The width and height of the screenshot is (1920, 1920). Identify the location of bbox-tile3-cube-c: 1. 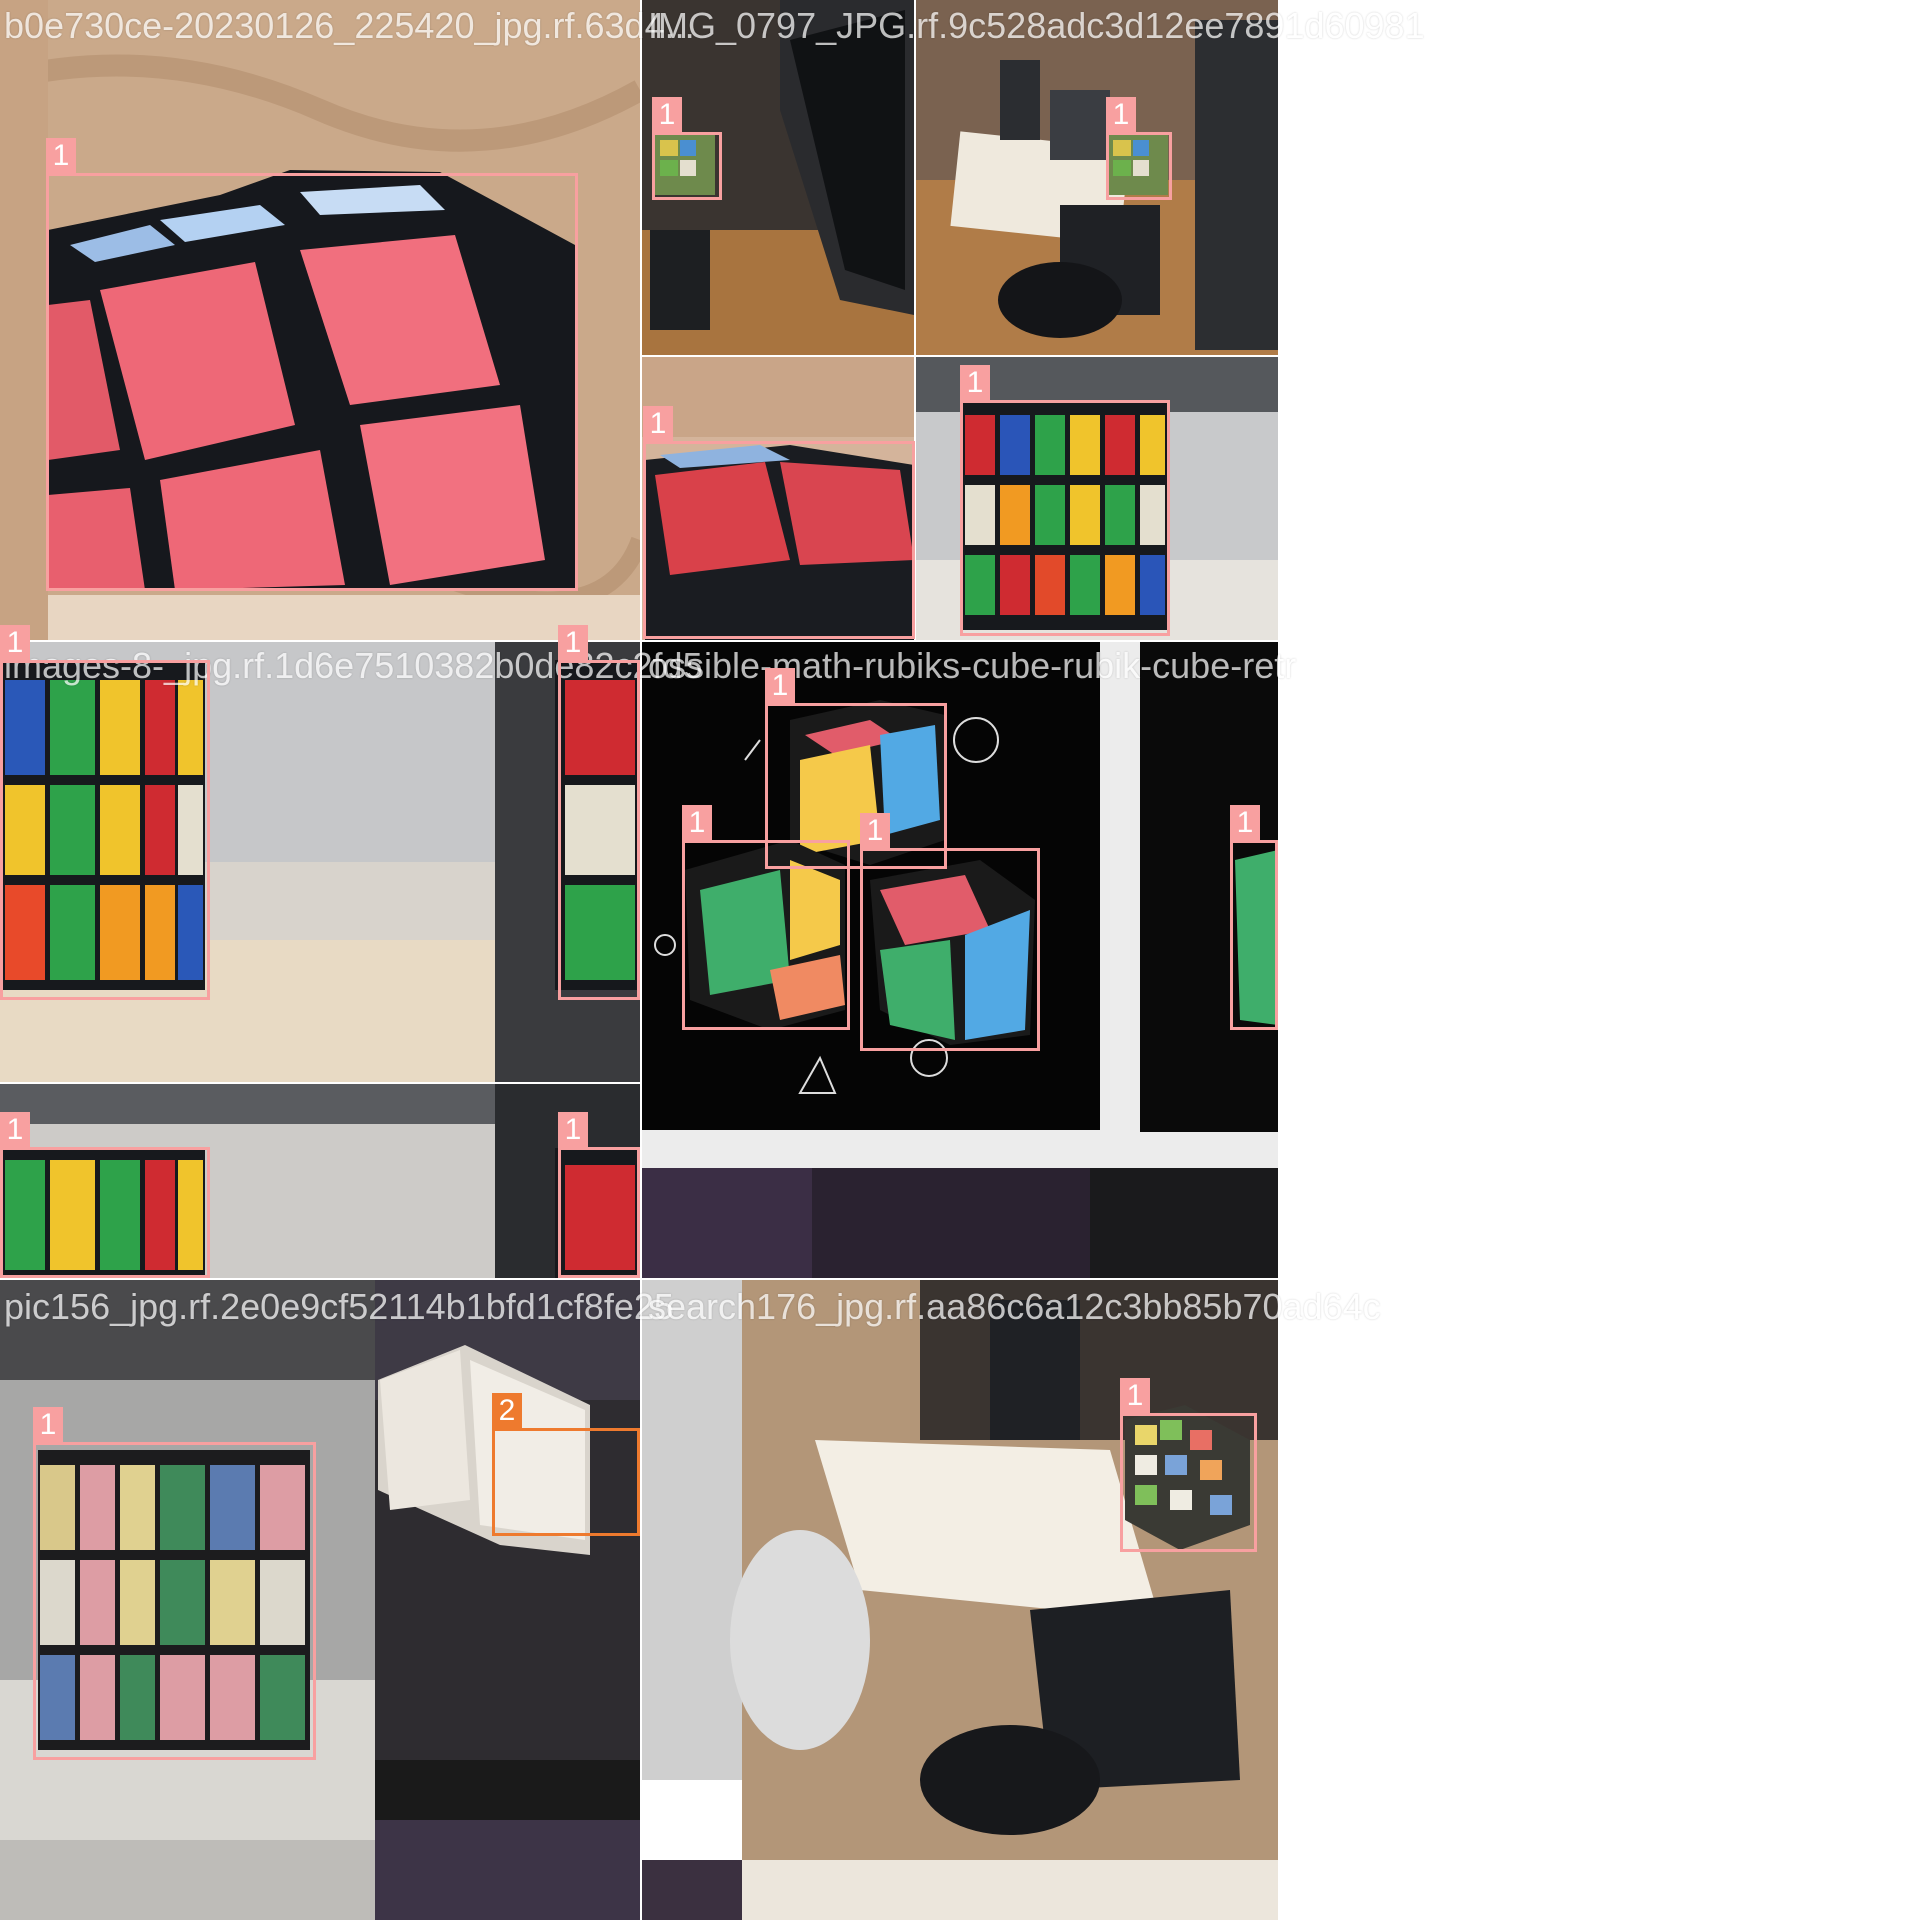
(105, 1195).